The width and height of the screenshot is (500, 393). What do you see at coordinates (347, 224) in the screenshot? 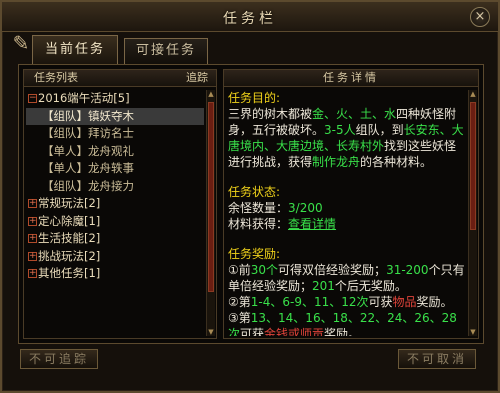
I see `material-row: 材料获得：查看详情` at bounding box center [347, 224].